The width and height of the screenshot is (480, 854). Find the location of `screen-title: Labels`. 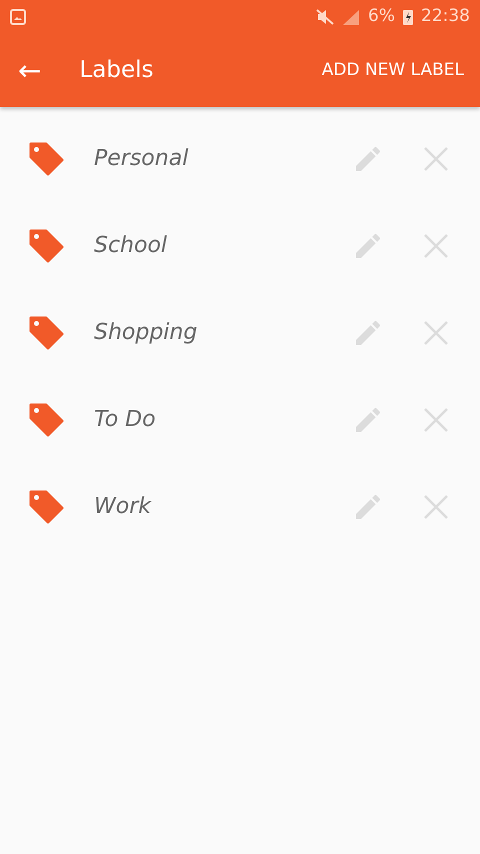

screen-title: Labels is located at coordinates (116, 71).